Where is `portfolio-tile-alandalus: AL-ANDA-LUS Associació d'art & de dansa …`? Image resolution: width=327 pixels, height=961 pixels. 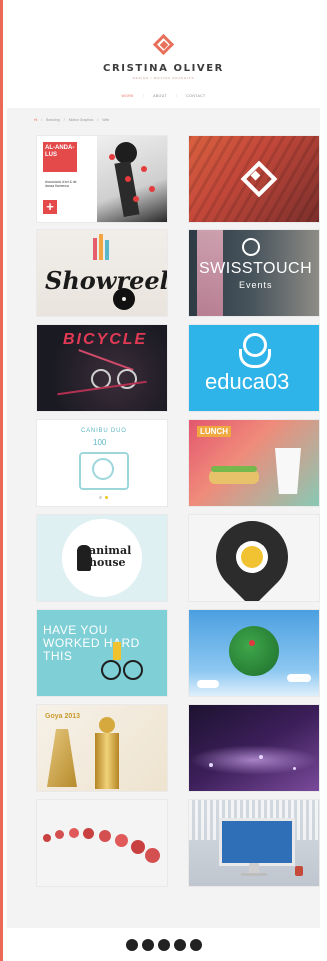
portfolio-tile-alandalus: AL-ANDA-LUS Associació d'art & de dansa … is located at coordinates (102, 179).